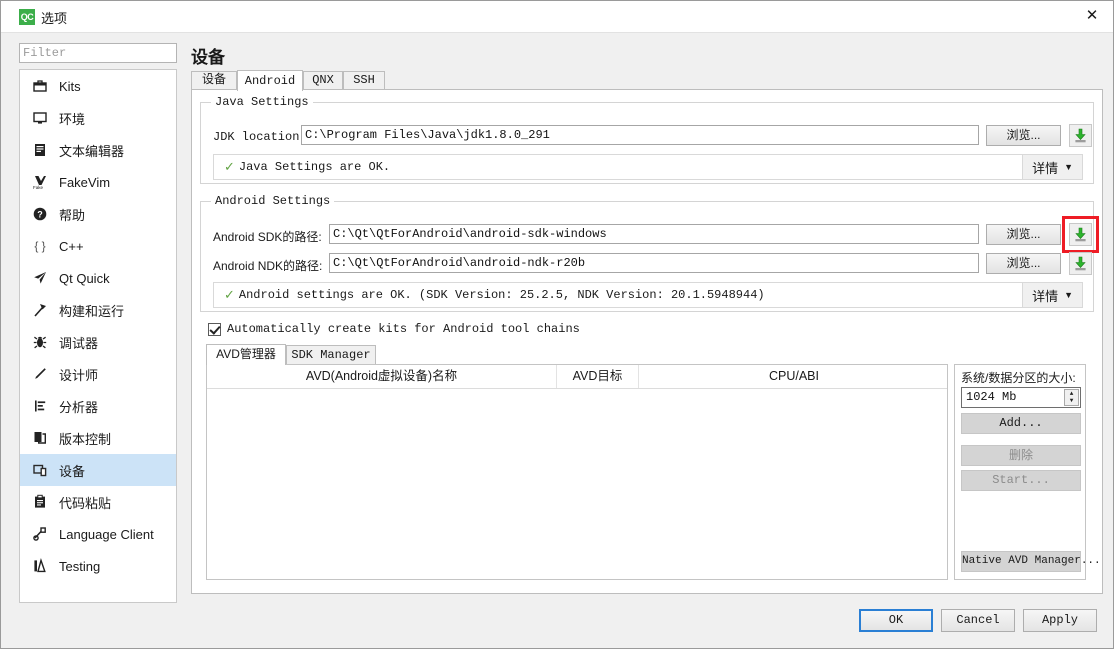 This screenshot has height=649, width=1114. I want to click on checkbox-icon, so click(214, 329).